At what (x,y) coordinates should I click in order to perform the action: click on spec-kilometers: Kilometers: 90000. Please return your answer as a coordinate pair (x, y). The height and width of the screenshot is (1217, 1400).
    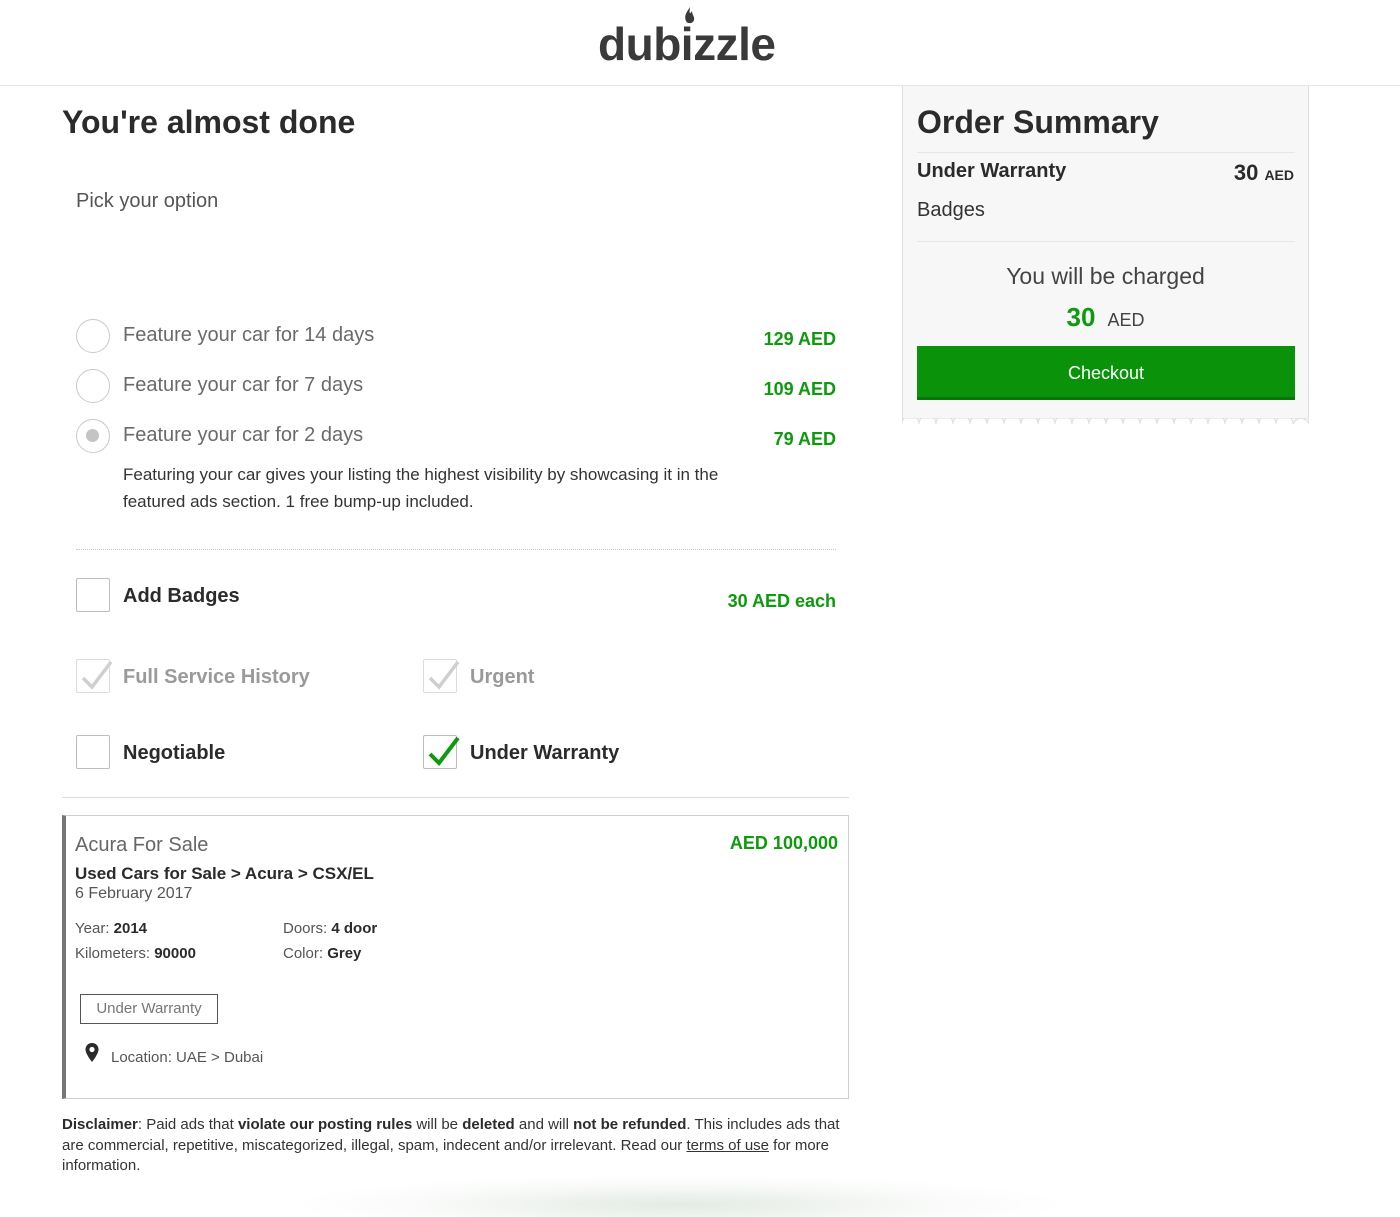
    Looking at the image, I should click on (135, 953).